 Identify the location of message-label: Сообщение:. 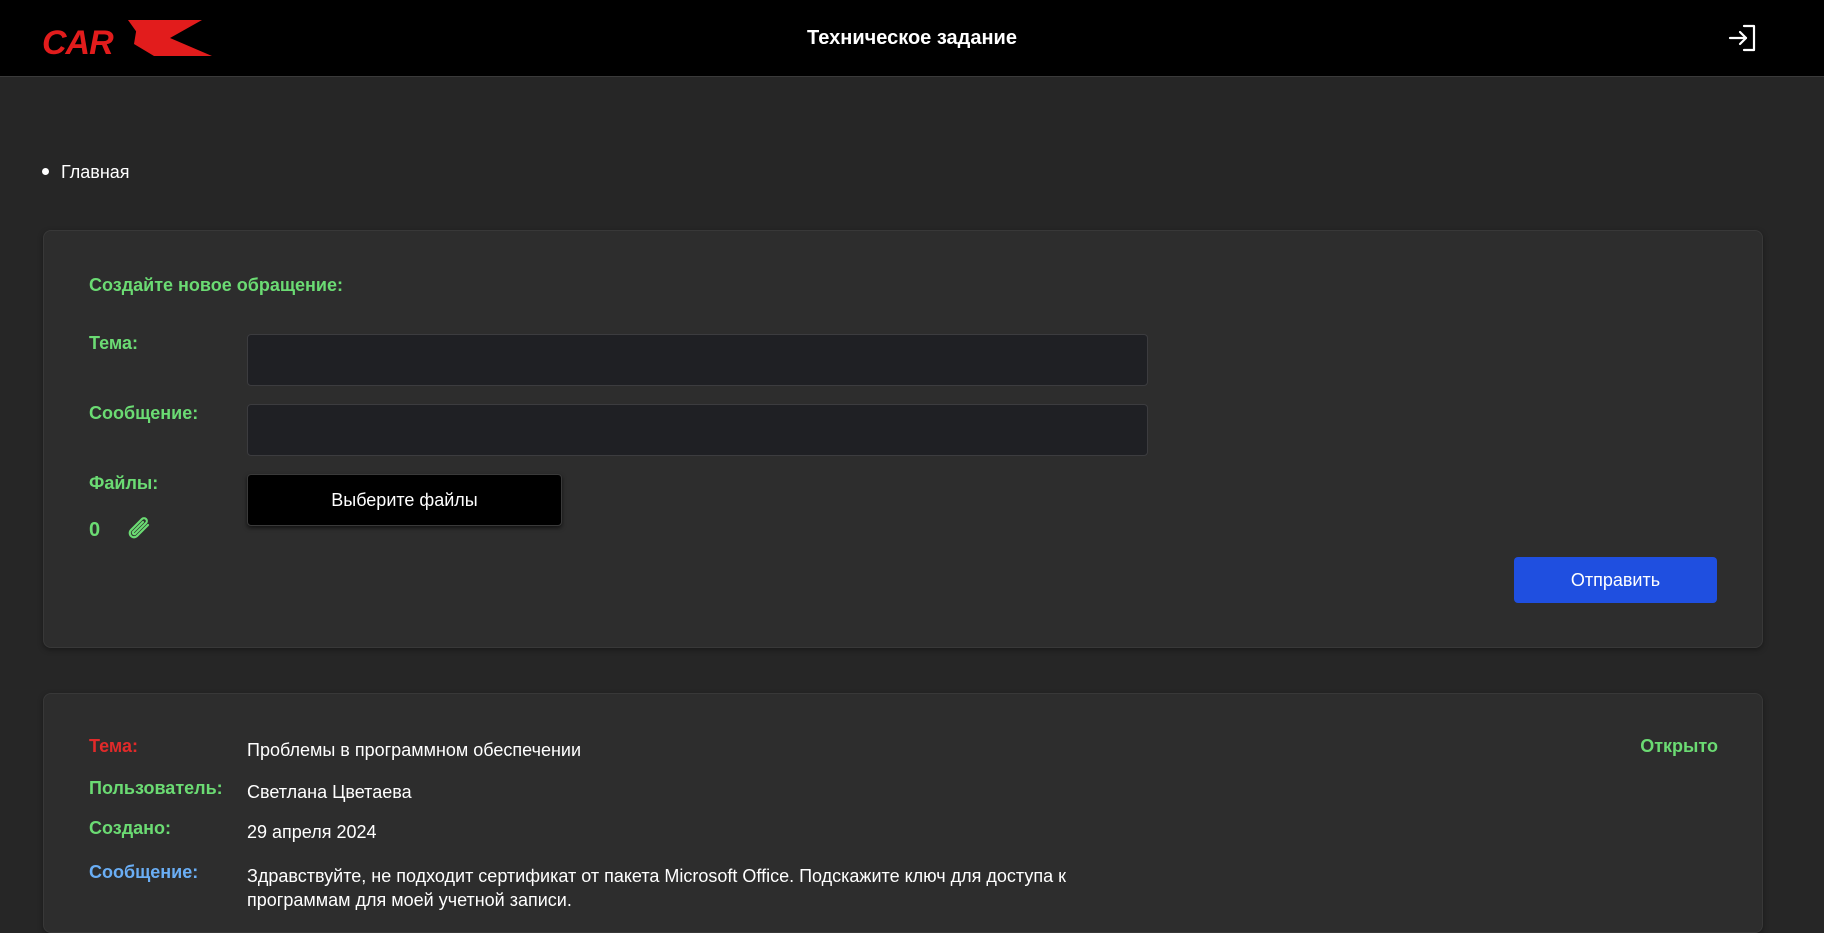
(144, 413).